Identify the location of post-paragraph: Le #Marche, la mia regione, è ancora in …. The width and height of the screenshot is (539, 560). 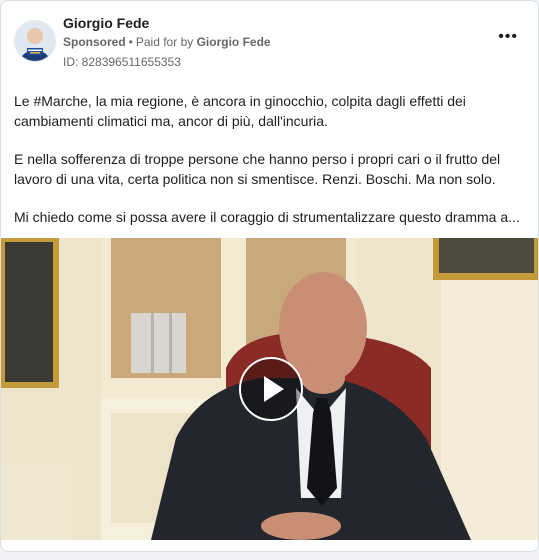
(240, 111).